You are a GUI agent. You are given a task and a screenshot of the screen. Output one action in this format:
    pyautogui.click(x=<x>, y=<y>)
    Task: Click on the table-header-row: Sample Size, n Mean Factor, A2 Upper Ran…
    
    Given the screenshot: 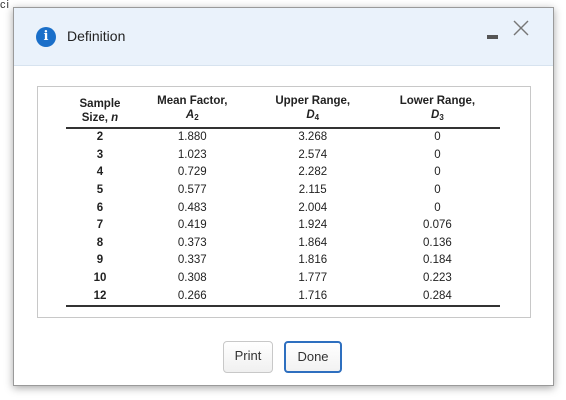 What is the action you would take?
    pyautogui.click(x=283, y=111)
    